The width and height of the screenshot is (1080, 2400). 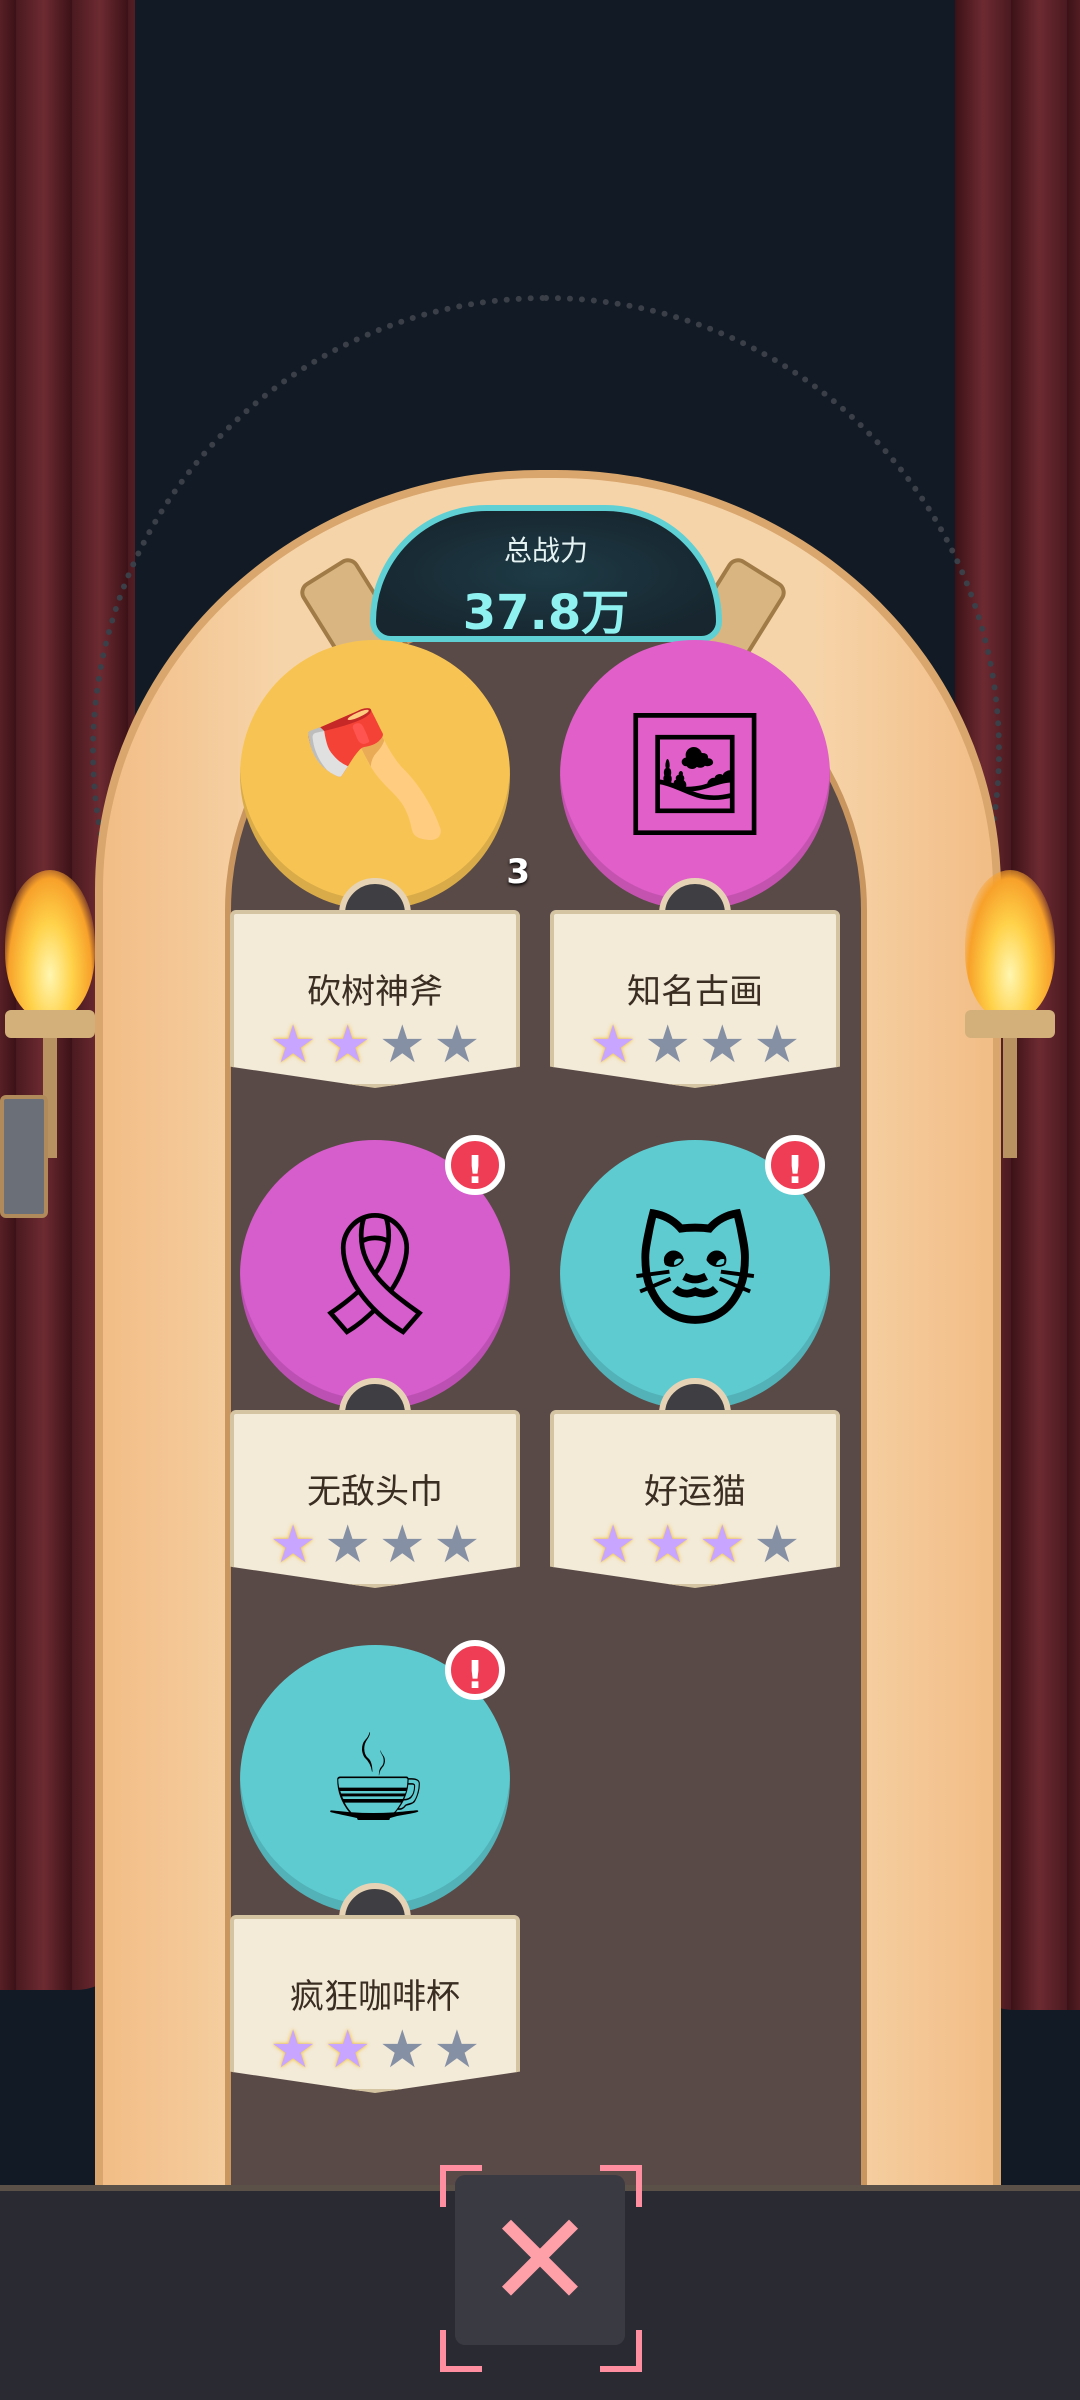 What do you see at coordinates (546, 573) in the screenshot?
I see `total-power-badge: 总战力 37.8万` at bounding box center [546, 573].